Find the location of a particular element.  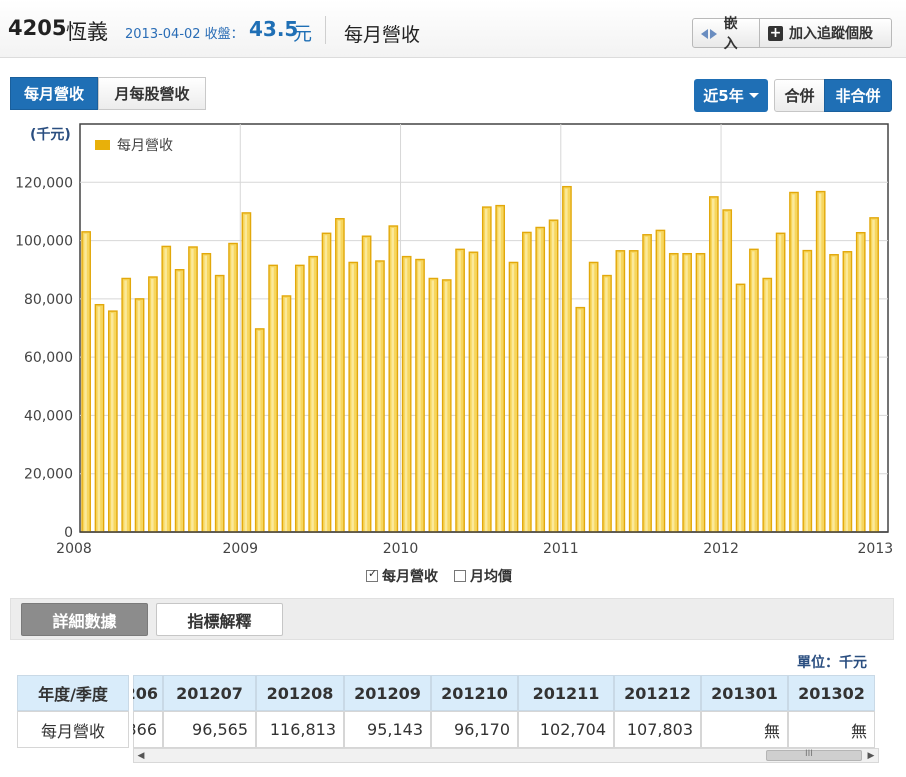

toggle-monthly-avg-price-label: 月均價 is located at coordinates (491, 577).